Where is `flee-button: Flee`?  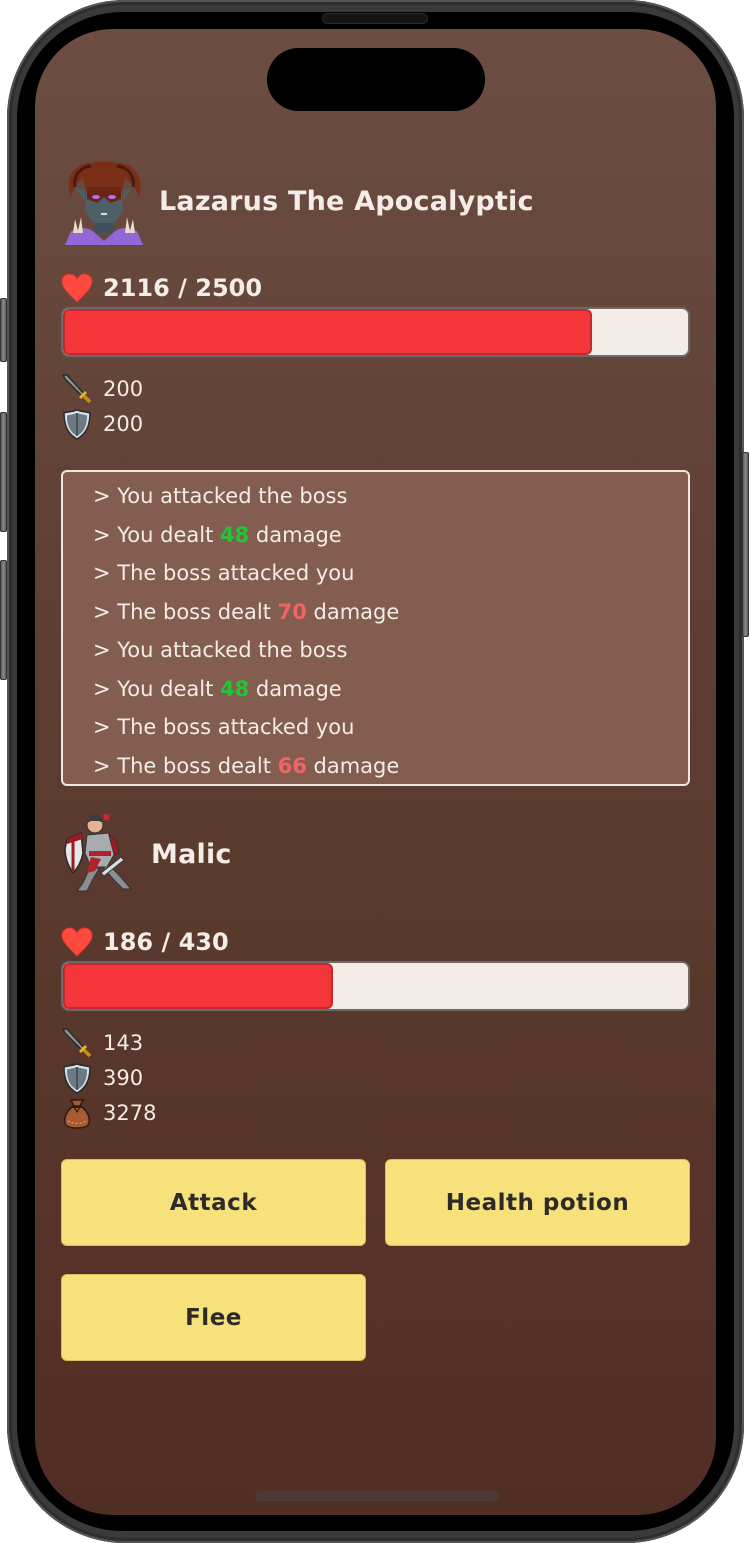 flee-button: Flee is located at coordinates (213, 1317).